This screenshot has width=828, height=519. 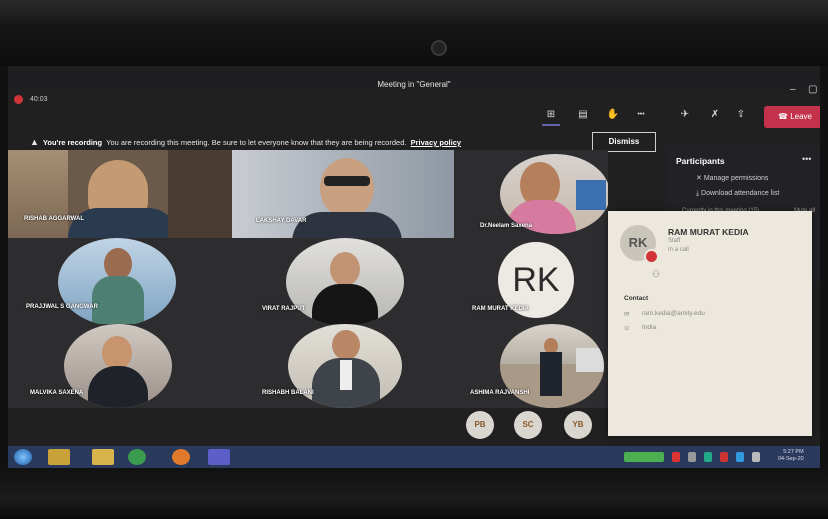 I want to click on teams-icon, so click(x=219, y=457).